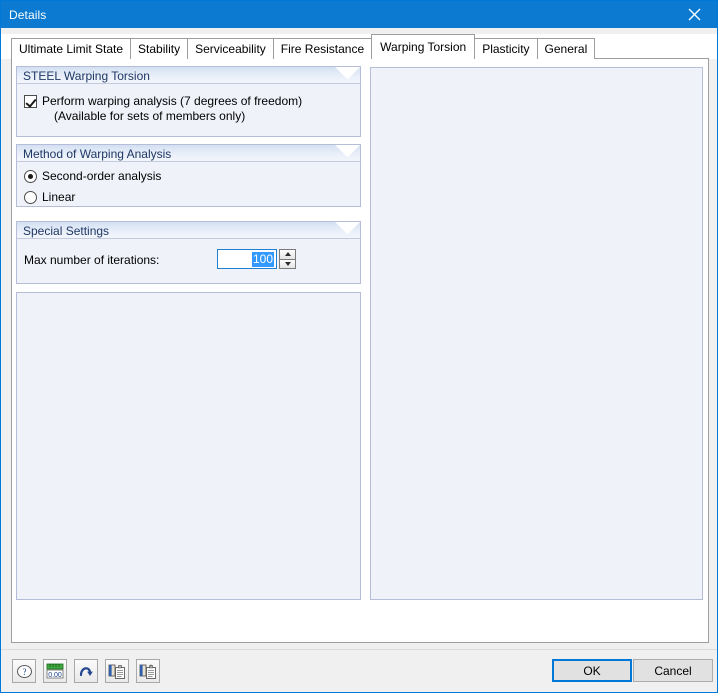 Image resolution: width=718 pixels, height=693 pixels. I want to click on max-number-of-iterations-input: 100, so click(247, 259).